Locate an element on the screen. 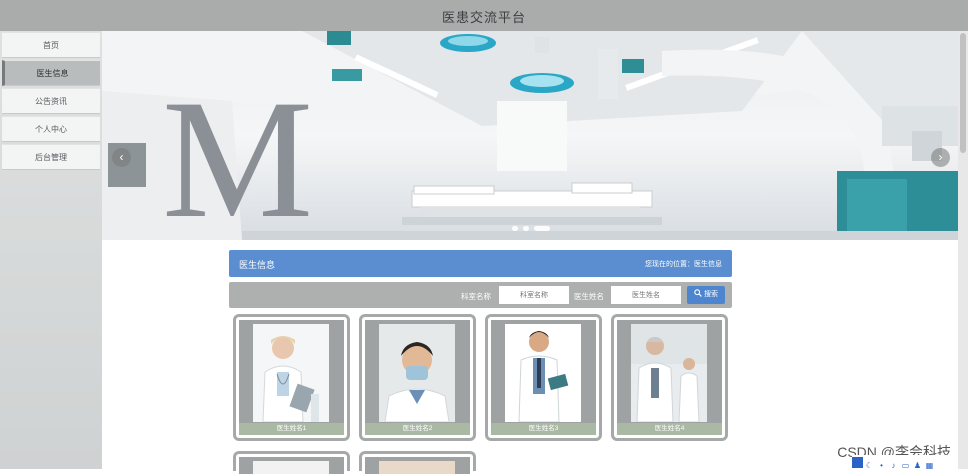  doctor-name: 医生姓名1 is located at coordinates (291, 429).